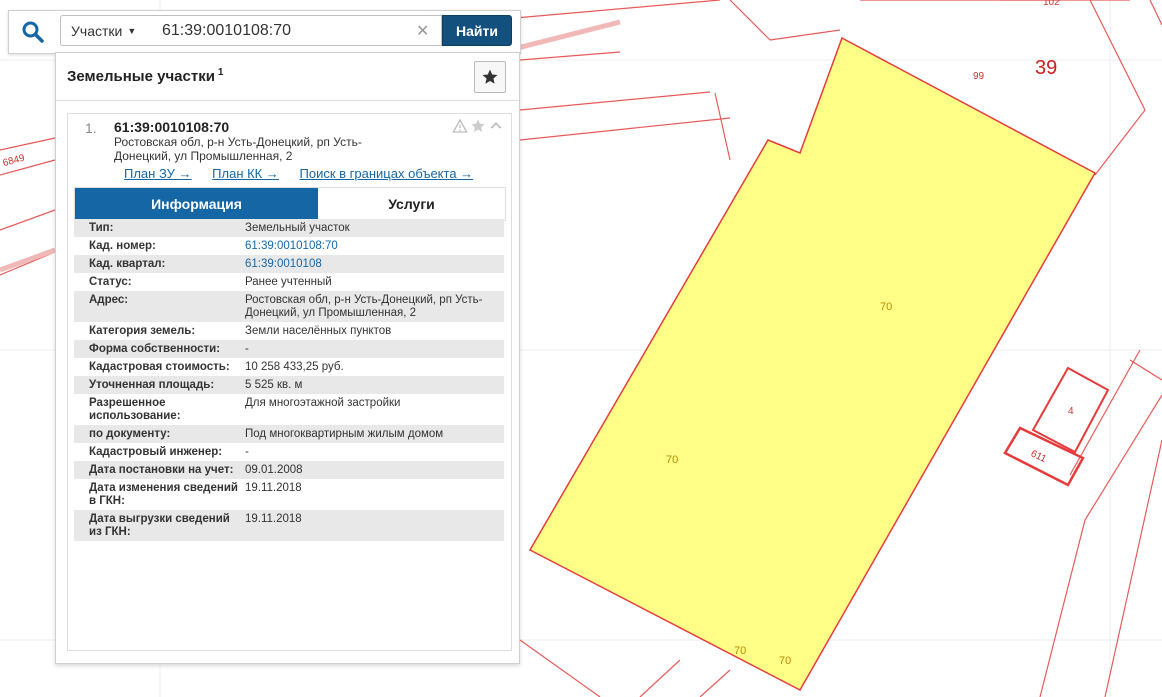 Image resolution: width=1162 pixels, height=697 pixels. Describe the element at coordinates (127, 264) in the screenshot. I see `info-key: Кад. квартал:` at that location.